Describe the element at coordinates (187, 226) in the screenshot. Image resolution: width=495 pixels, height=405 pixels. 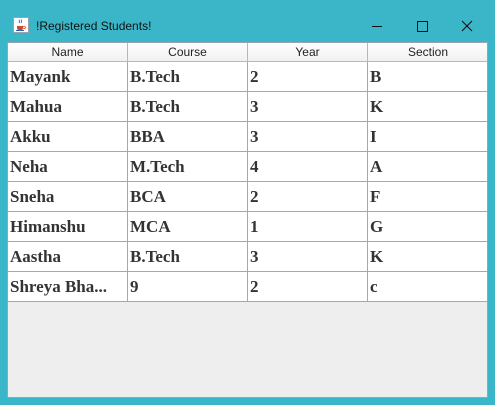
I see `cell-course: MCA` at that location.